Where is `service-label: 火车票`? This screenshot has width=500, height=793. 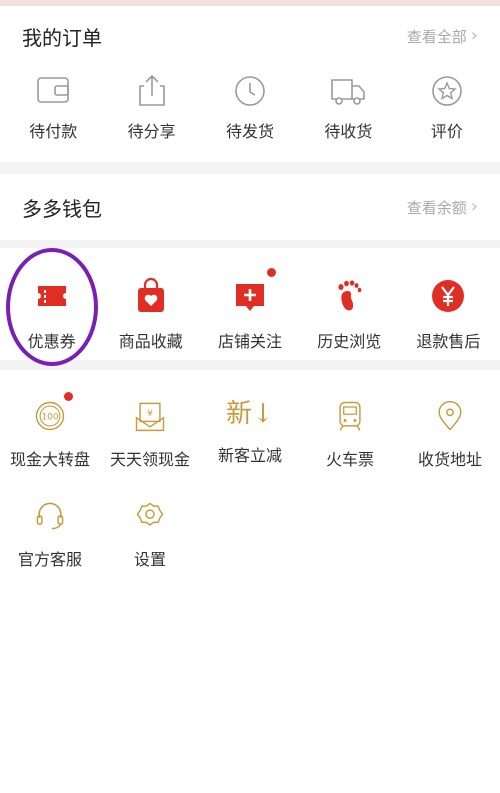
service-label: 火车票 is located at coordinates (349, 459).